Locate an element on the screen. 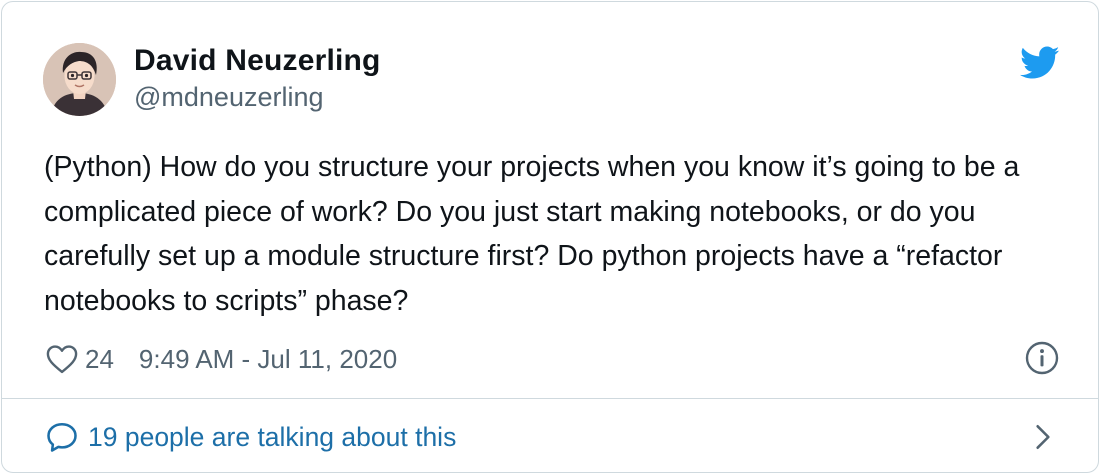  conversation-link: 19 people are talking about this is located at coordinates (554, 437).